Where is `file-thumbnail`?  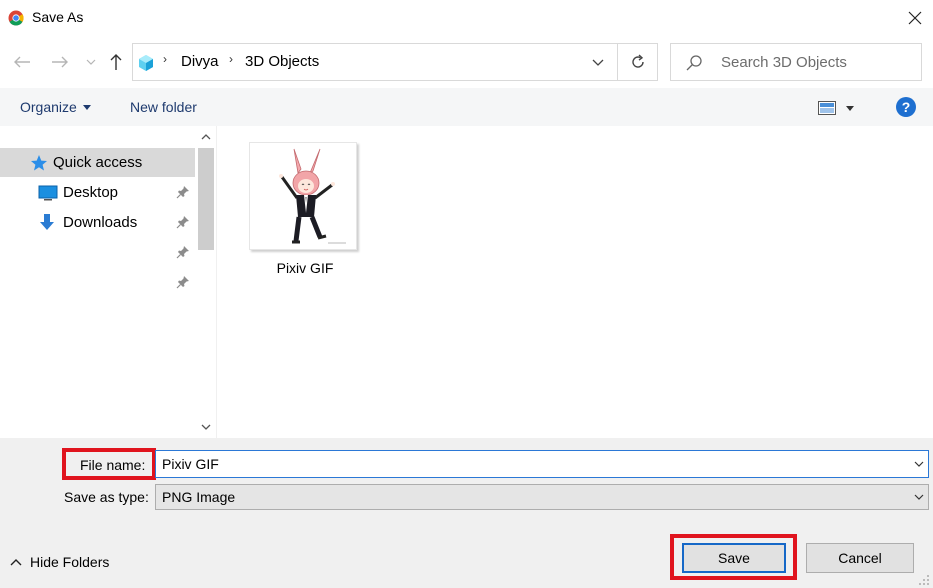 file-thumbnail is located at coordinates (303, 196).